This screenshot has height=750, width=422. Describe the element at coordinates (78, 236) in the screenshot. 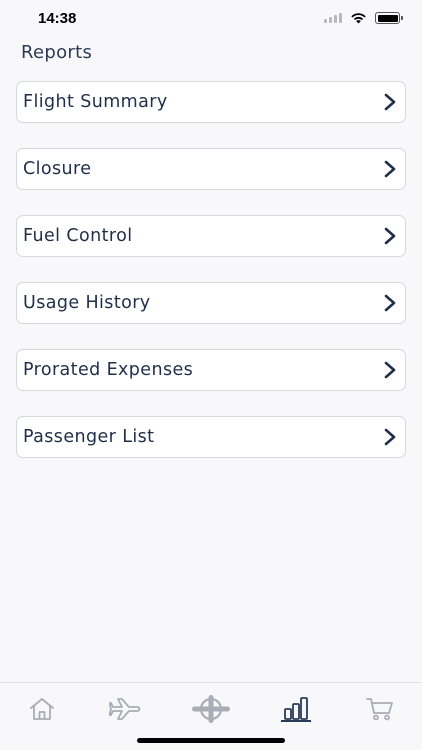

I see `report-item-label: Fuel Control` at that location.